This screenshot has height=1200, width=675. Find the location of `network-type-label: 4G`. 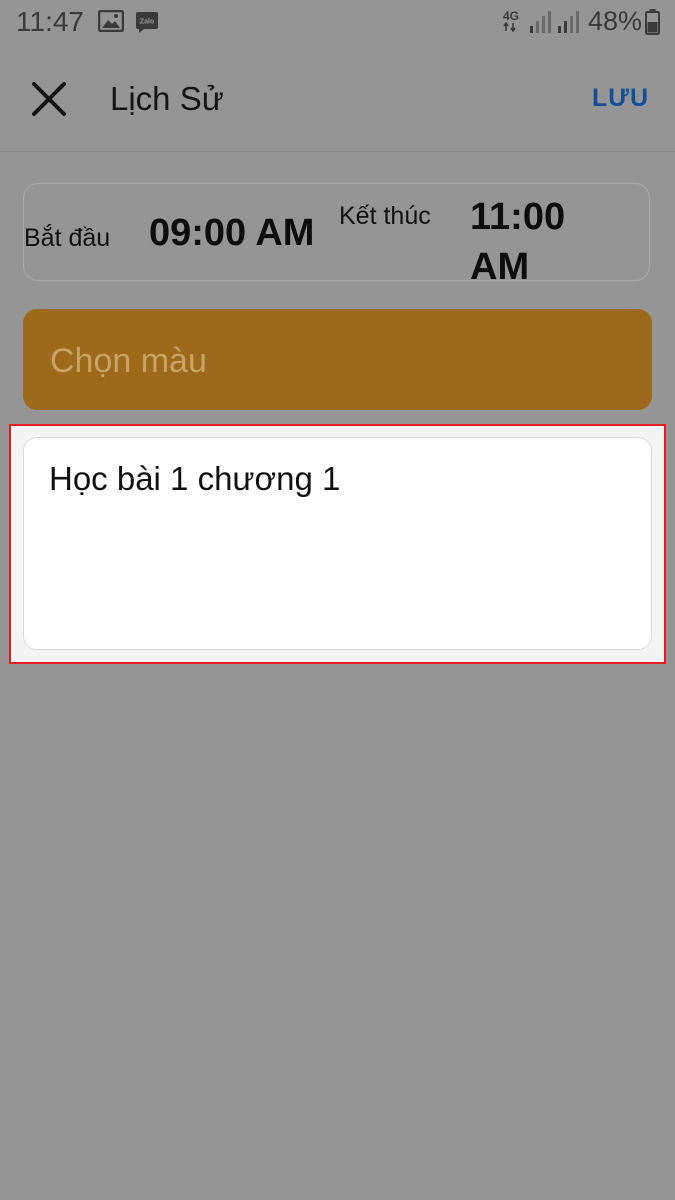

network-type-label: 4G is located at coordinates (511, 22).